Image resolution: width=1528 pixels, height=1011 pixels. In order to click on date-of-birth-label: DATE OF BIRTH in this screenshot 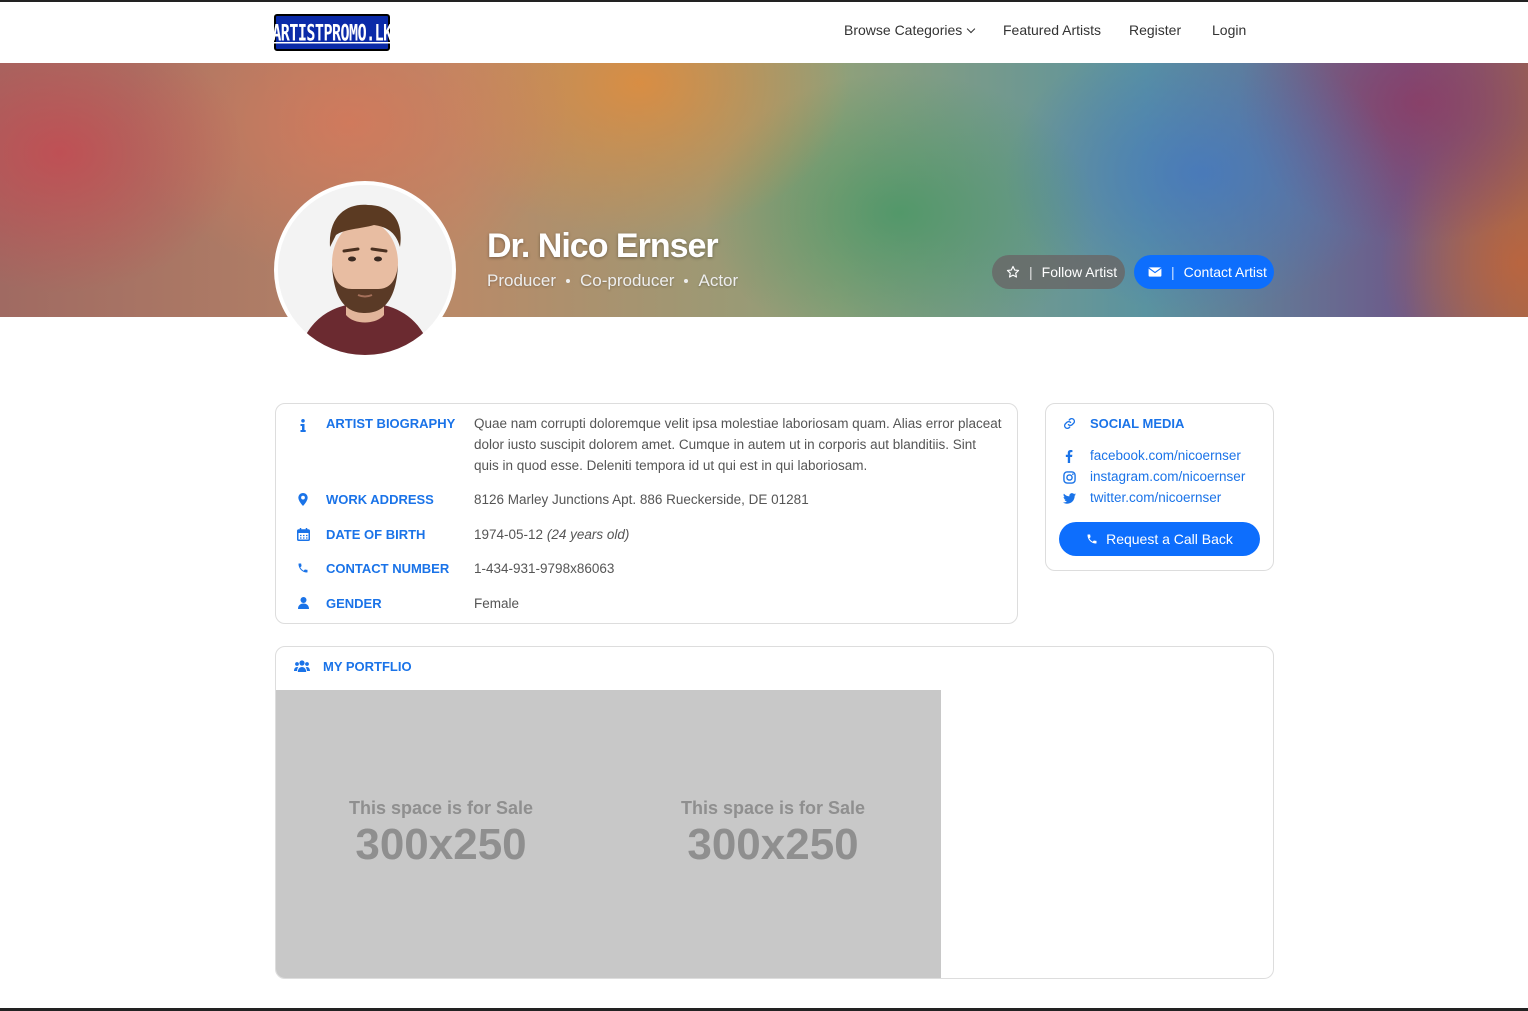, I will do `click(376, 534)`.